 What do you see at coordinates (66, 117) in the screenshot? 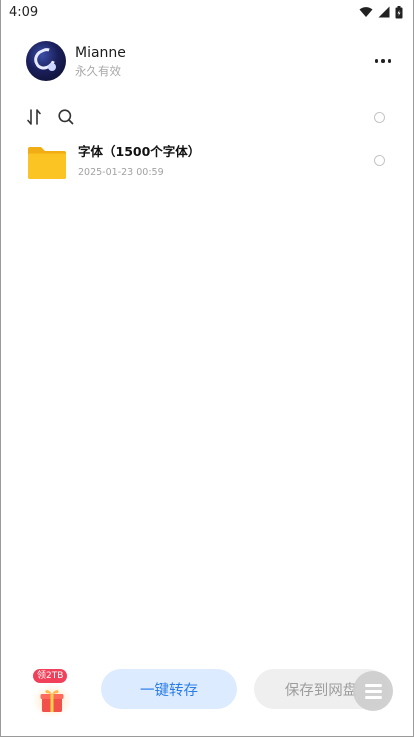
I see `search-icon` at bounding box center [66, 117].